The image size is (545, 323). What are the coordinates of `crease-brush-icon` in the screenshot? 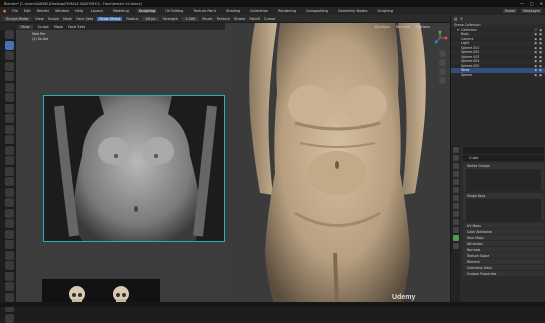 It's located at (9, 118).